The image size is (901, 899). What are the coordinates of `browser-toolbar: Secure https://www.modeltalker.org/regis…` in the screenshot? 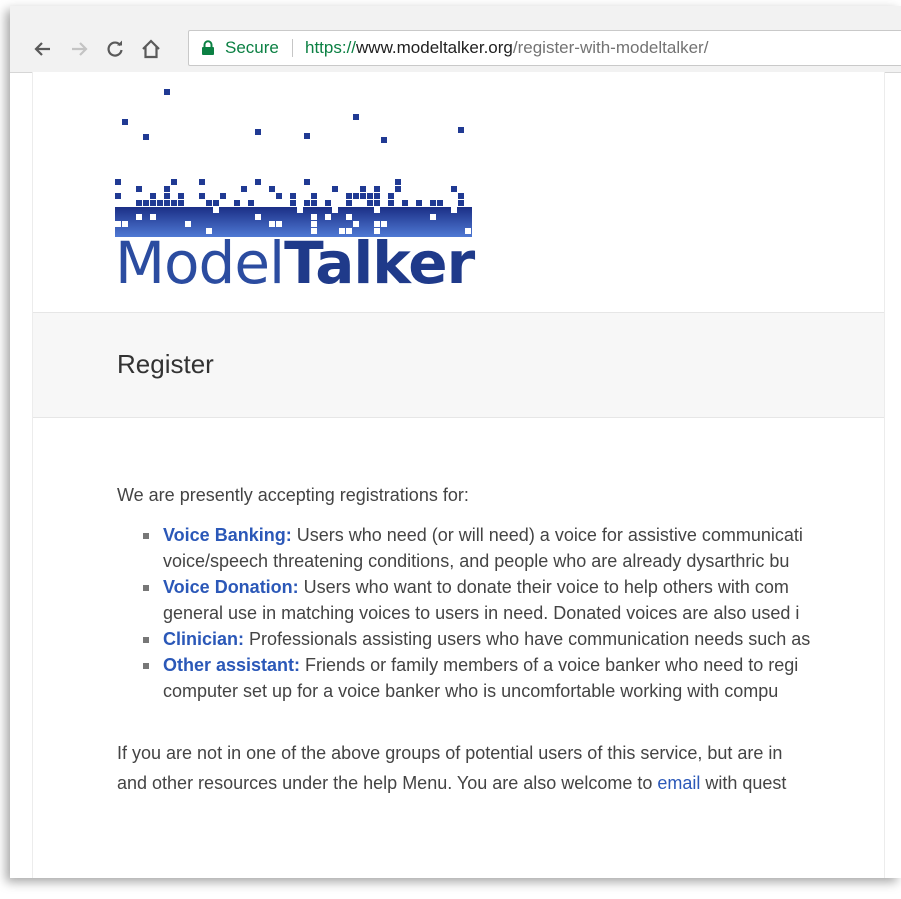 It's located at (455, 39).